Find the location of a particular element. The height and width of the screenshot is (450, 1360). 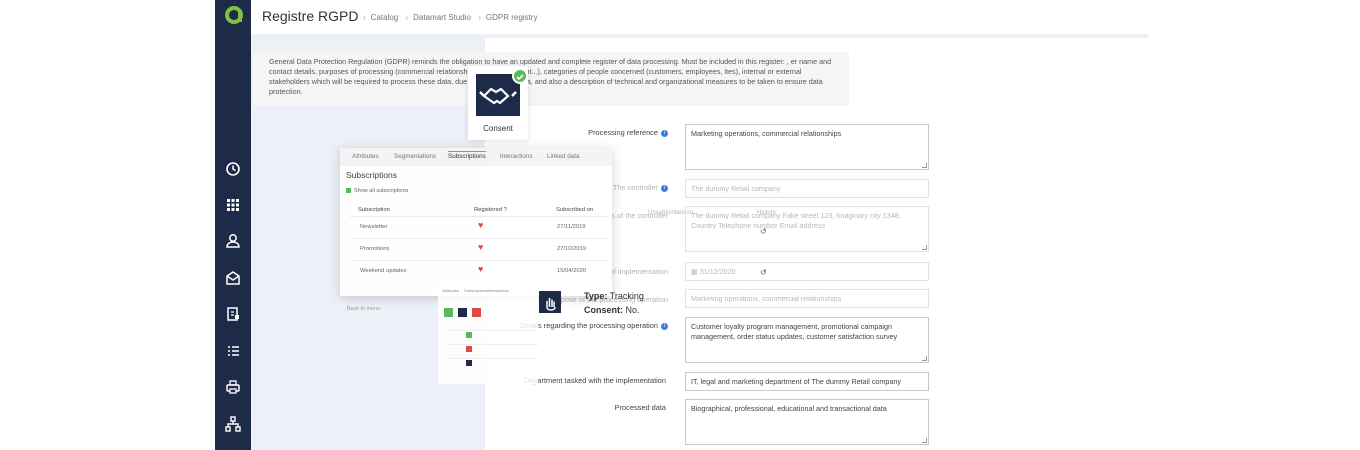

tab-attributes: Attributes is located at coordinates (365, 156).